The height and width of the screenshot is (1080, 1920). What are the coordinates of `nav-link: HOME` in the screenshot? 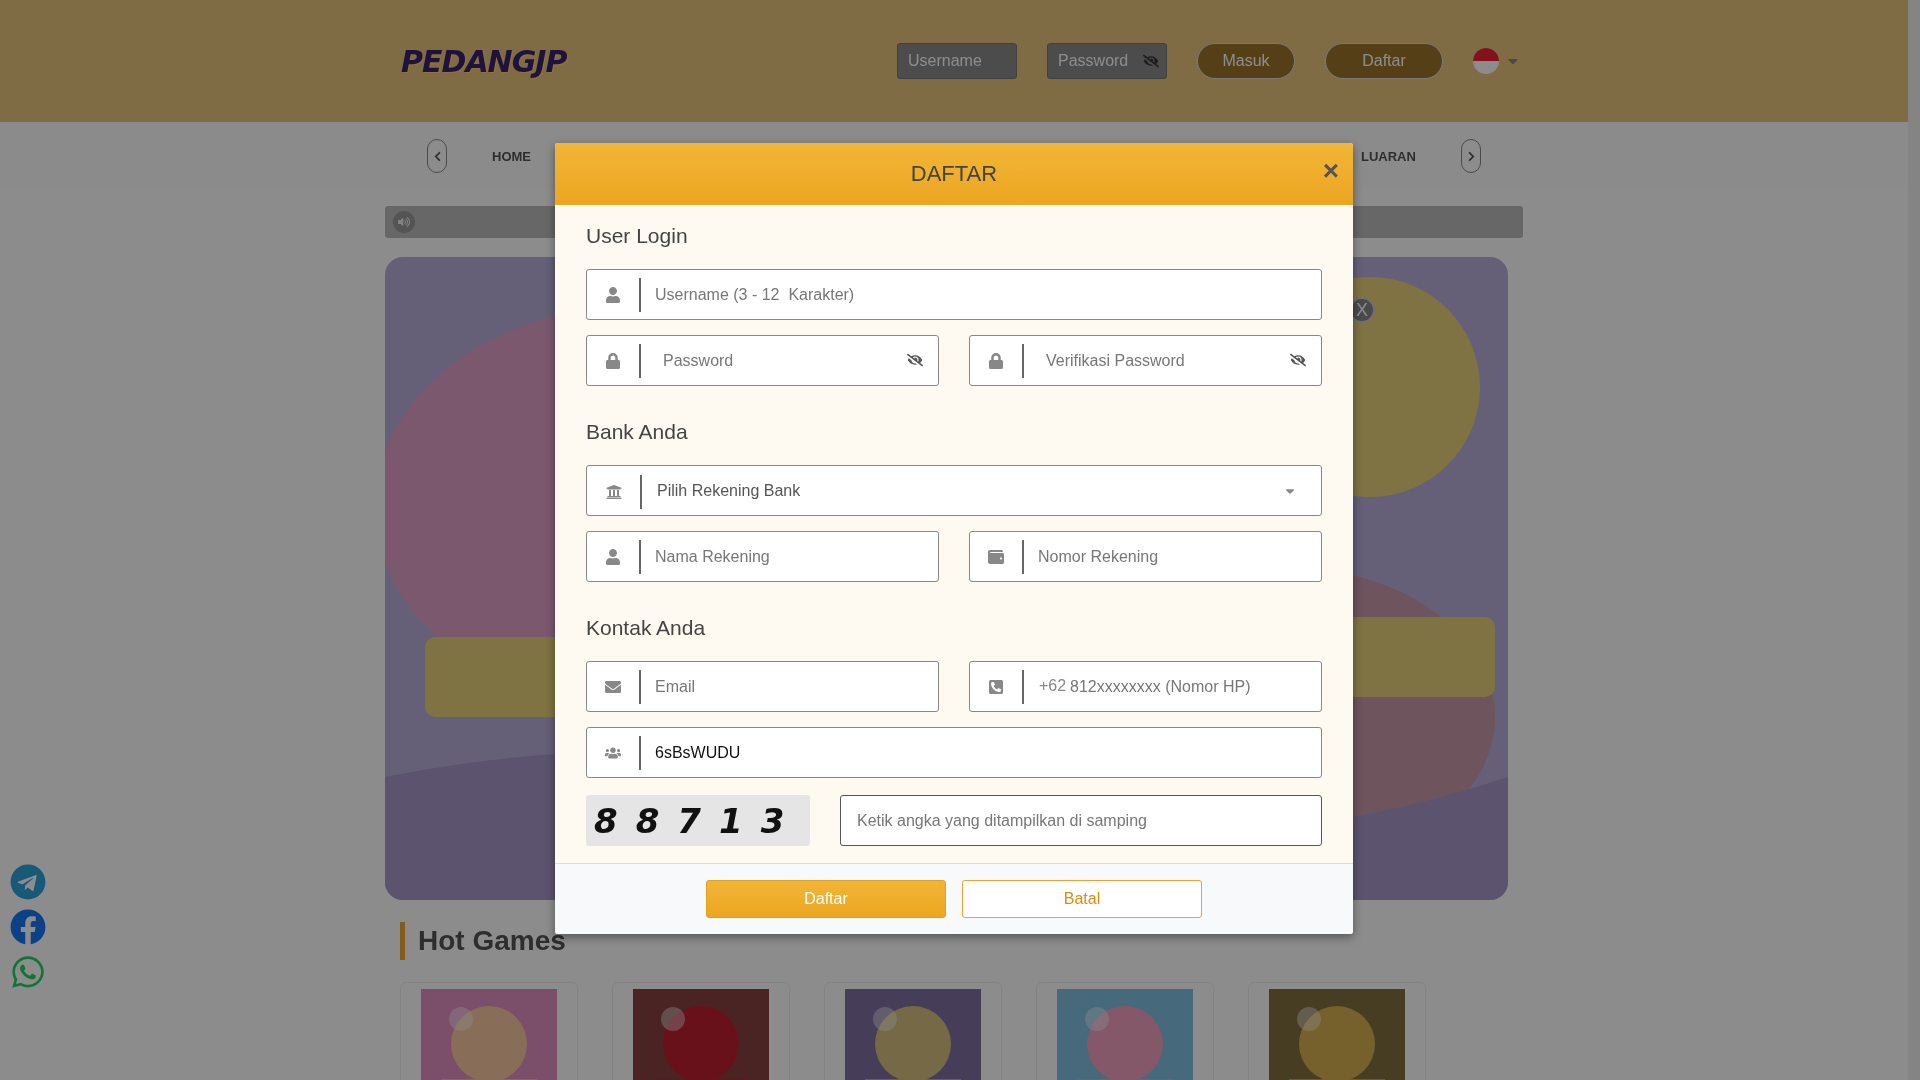 It's located at (511, 156).